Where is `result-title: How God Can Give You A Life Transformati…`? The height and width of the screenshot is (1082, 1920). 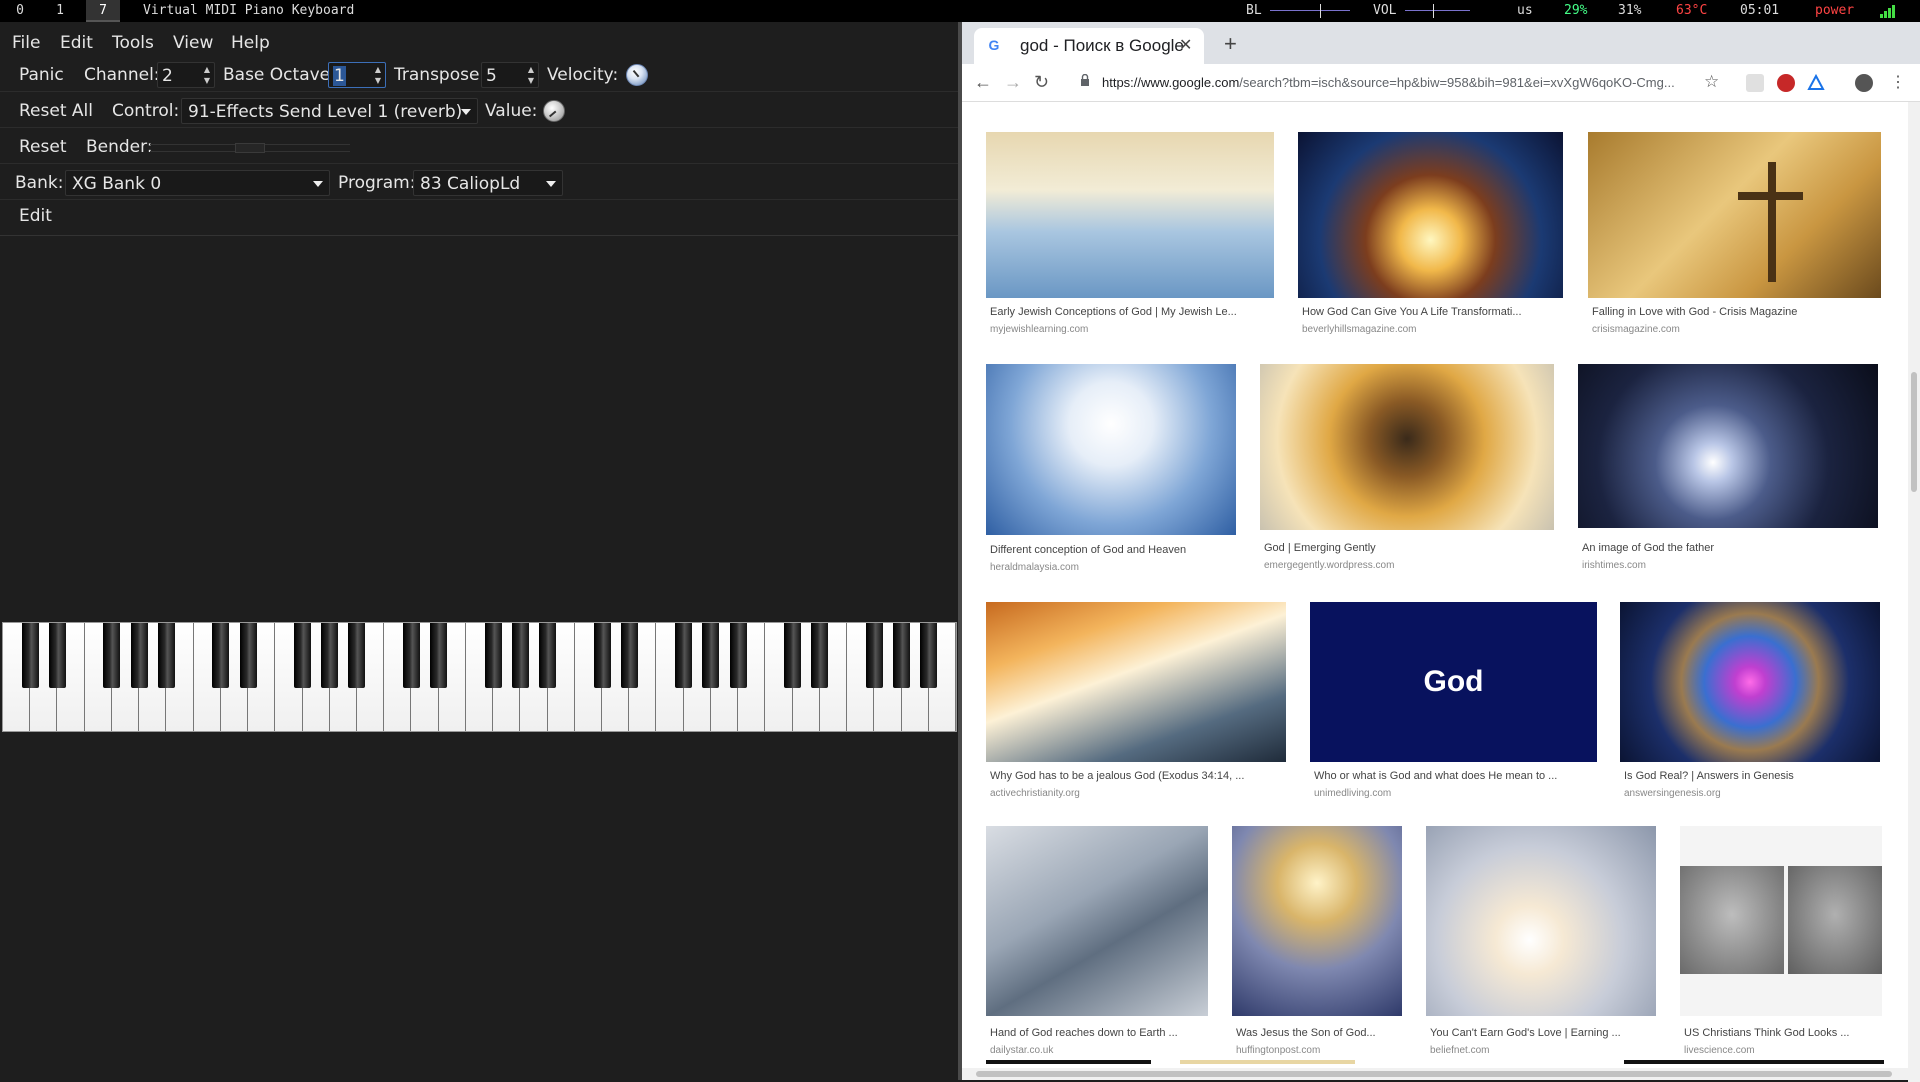 result-title: How God Can Give You A Life Transformati… is located at coordinates (1434, 312).